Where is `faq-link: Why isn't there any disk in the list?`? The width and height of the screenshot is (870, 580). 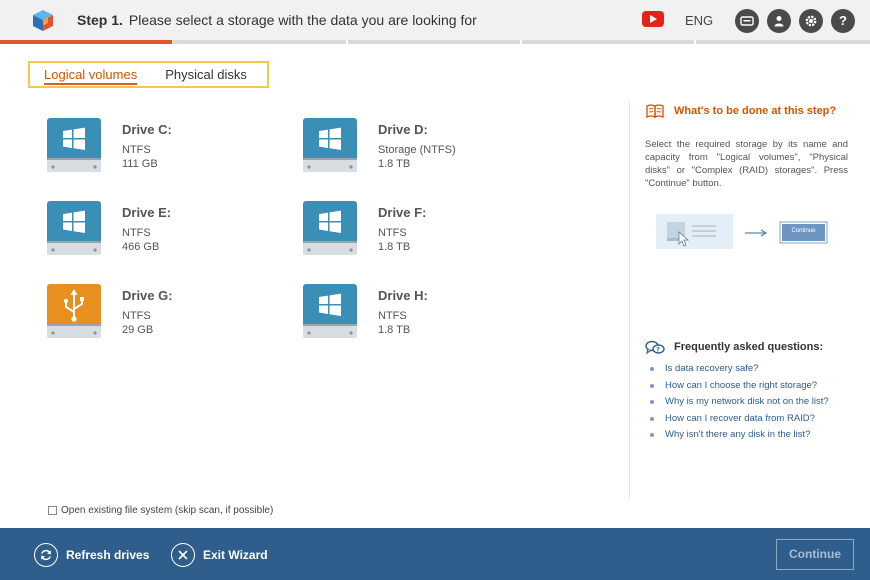 faq-link: Why isn't there any disk in the list? is located at coordinates (739, 435).